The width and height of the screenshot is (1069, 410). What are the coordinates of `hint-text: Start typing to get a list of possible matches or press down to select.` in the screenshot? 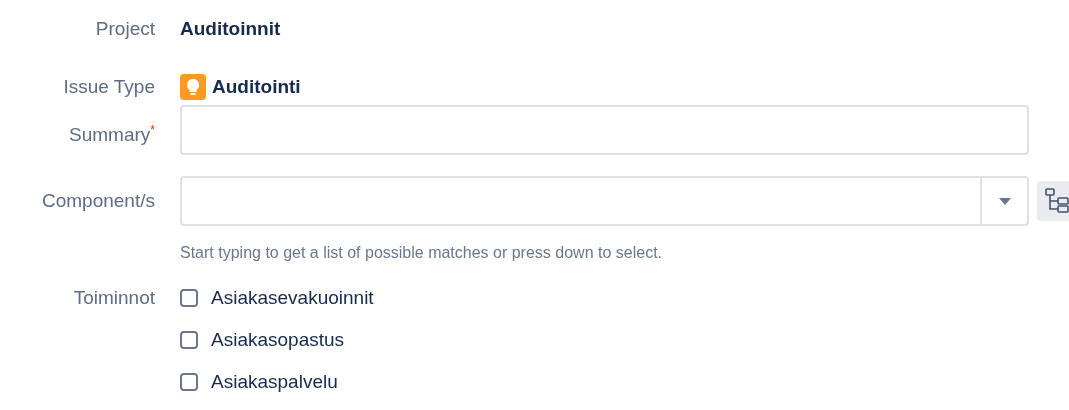 It's located at (421, 253).